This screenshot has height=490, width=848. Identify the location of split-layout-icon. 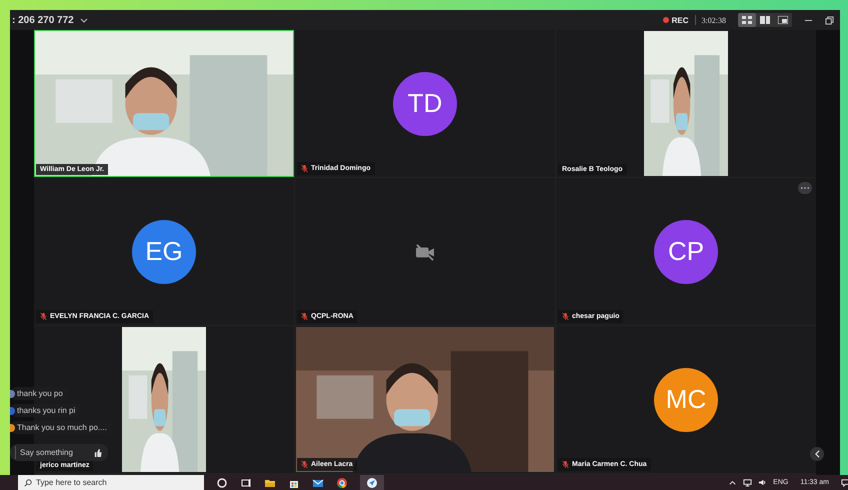
(765, 20).